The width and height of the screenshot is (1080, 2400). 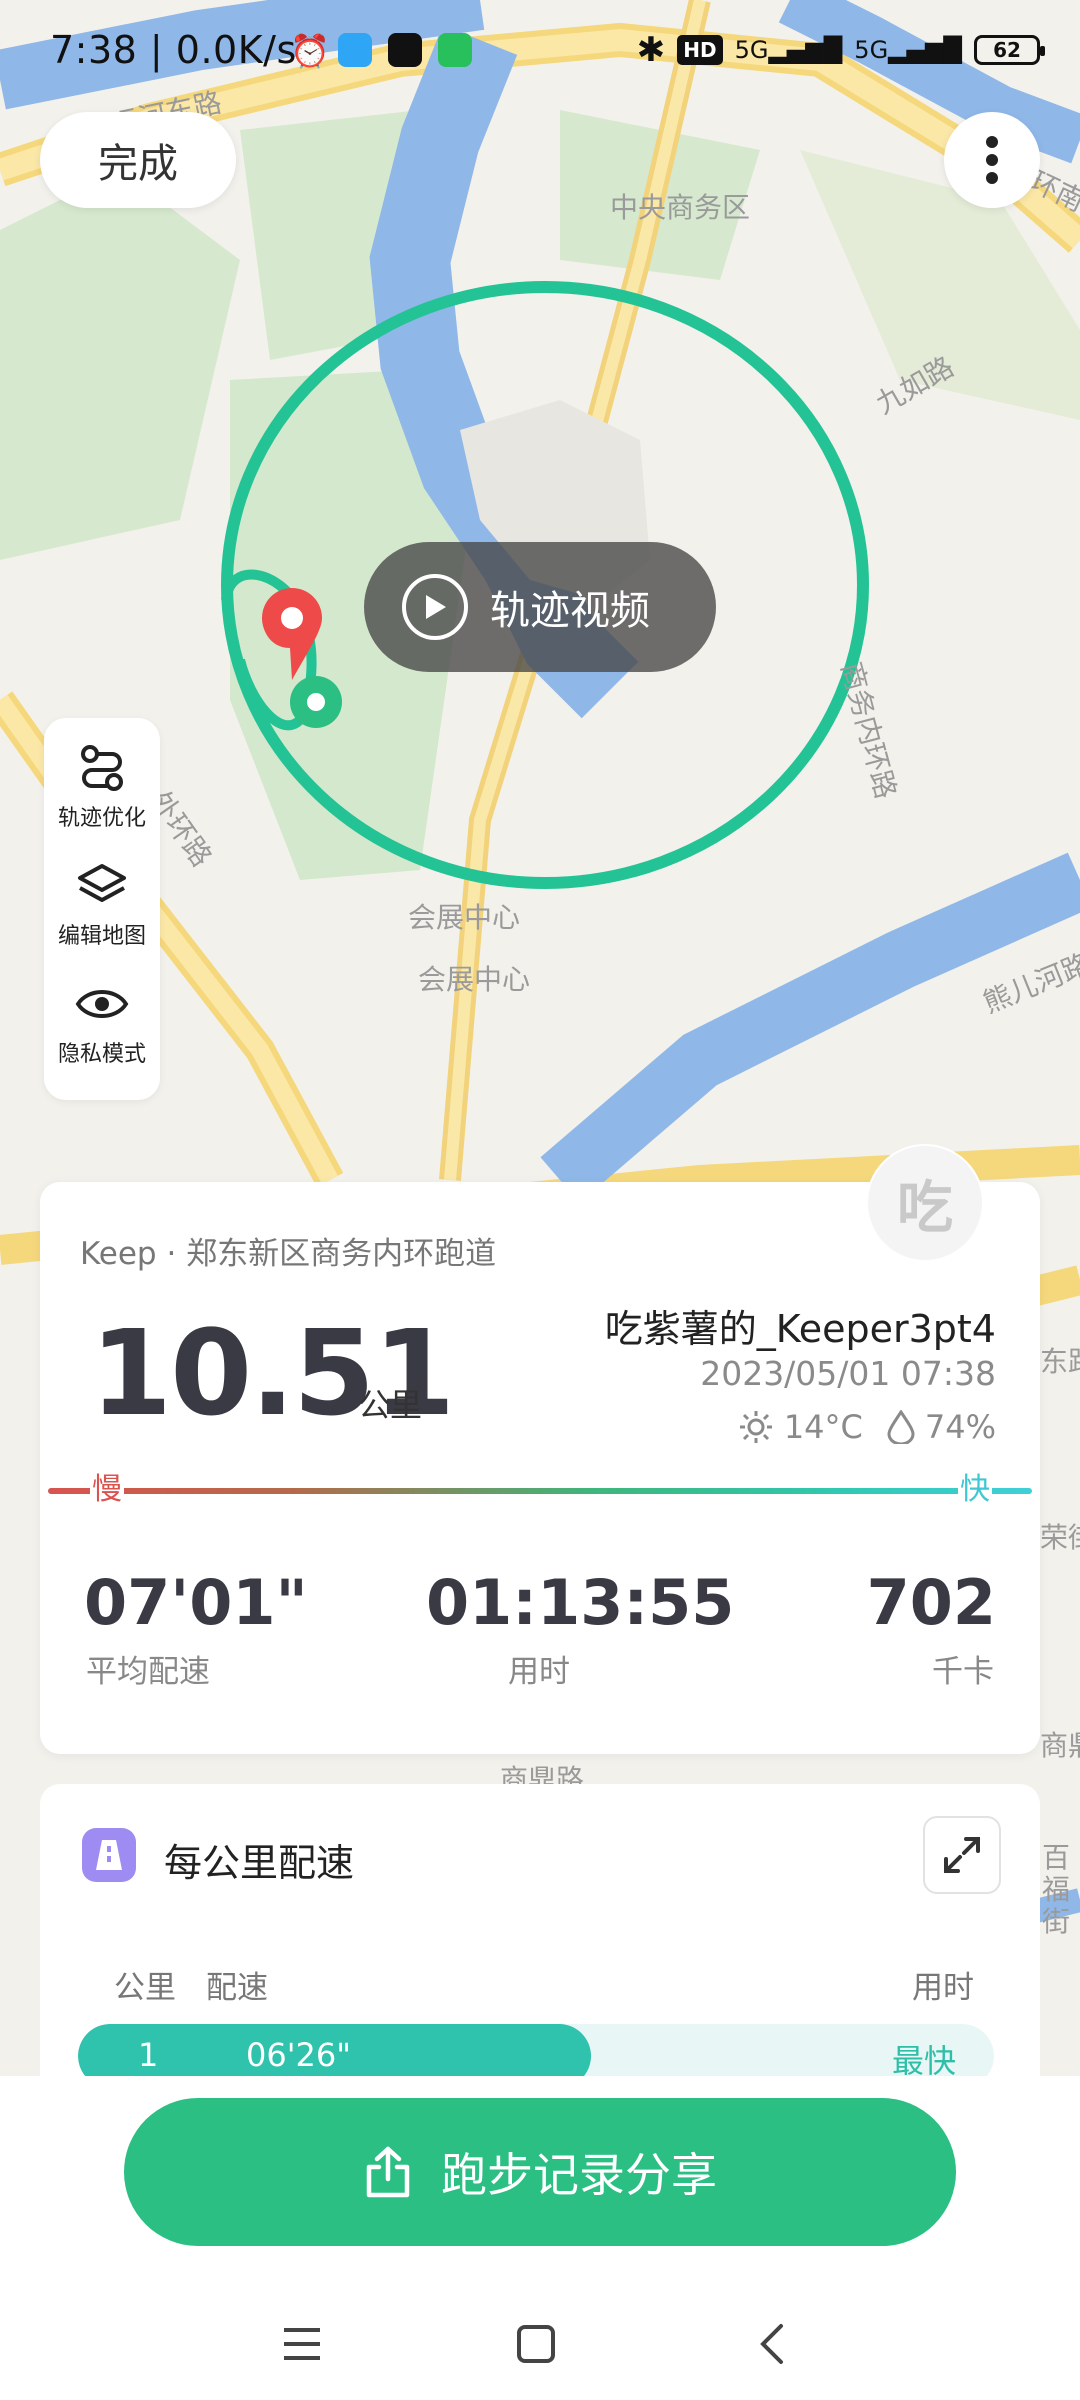 I want to click on expand-button, so click(x=962, y=1855).